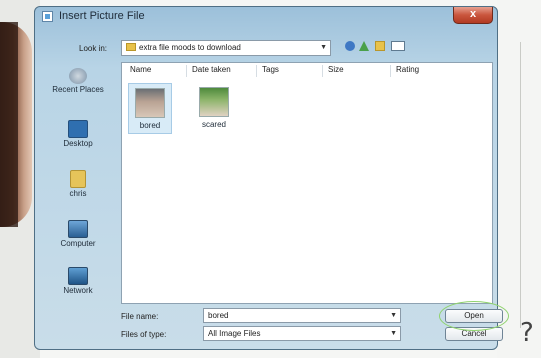  I want to click on dialog-title: Insert Picture File, so click(102, 16).